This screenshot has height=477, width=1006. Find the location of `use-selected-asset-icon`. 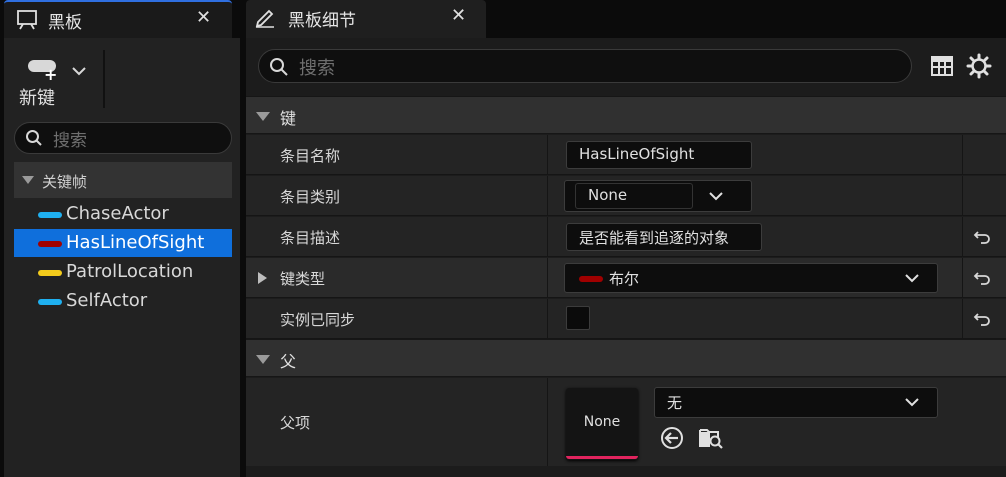

use-selected-asset-icon is located at coordinates (672, 438).